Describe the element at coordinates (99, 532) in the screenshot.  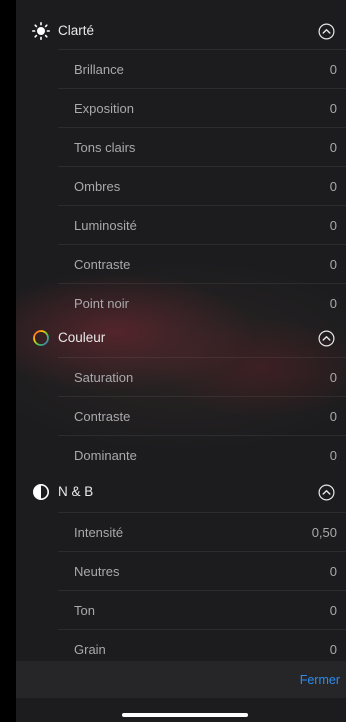
I see `row-label: Intensité` at that location.